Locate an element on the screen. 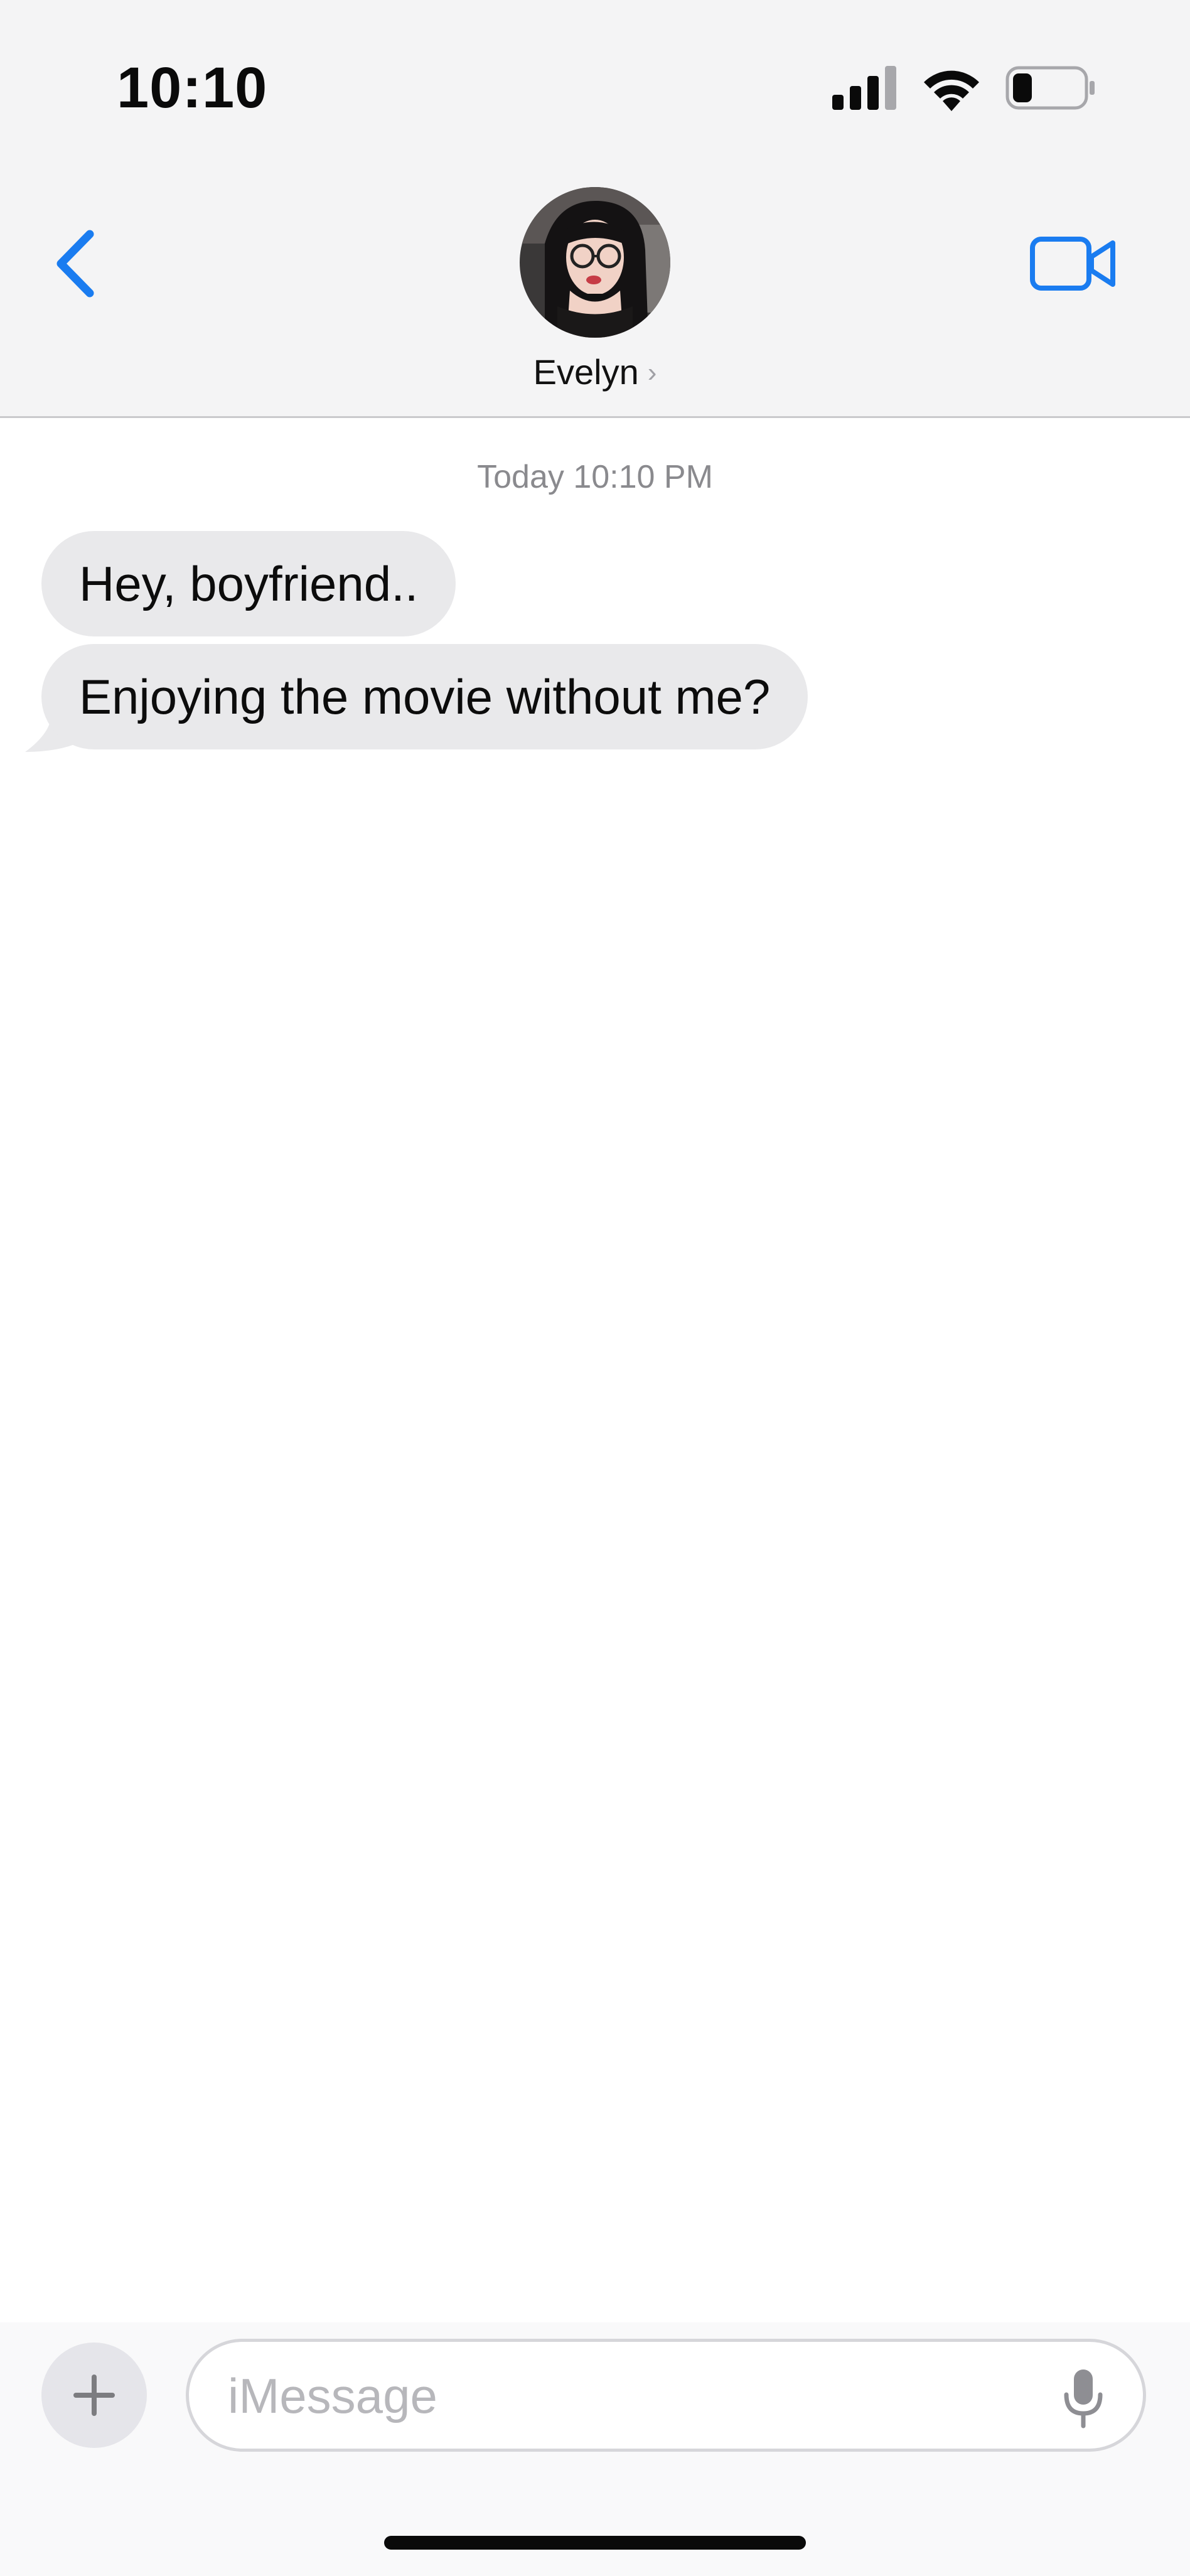 This screenshot has width=1190, height=2576. incoming-message-bubble: Enjoying the movie without me? is located at coordinates (424, 696).